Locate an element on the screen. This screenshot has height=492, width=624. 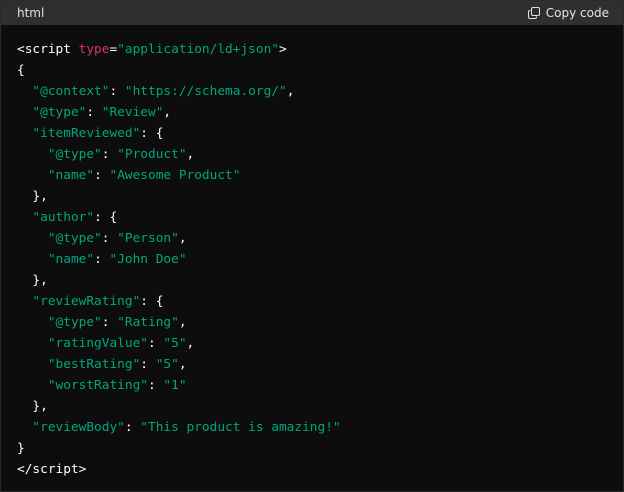
copy-code-label: Copy code is located at coordinates (577, 13).